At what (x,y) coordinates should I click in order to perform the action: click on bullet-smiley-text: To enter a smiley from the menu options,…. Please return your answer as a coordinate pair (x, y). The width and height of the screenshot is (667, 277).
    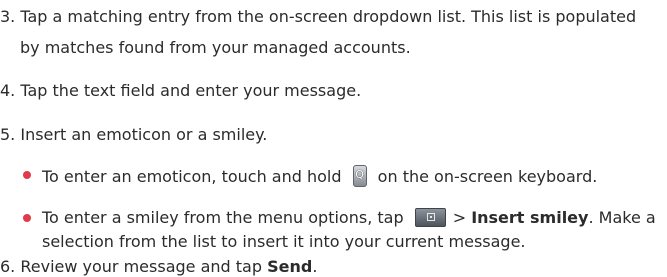
    Looking at the image, I should click on (349, 218).